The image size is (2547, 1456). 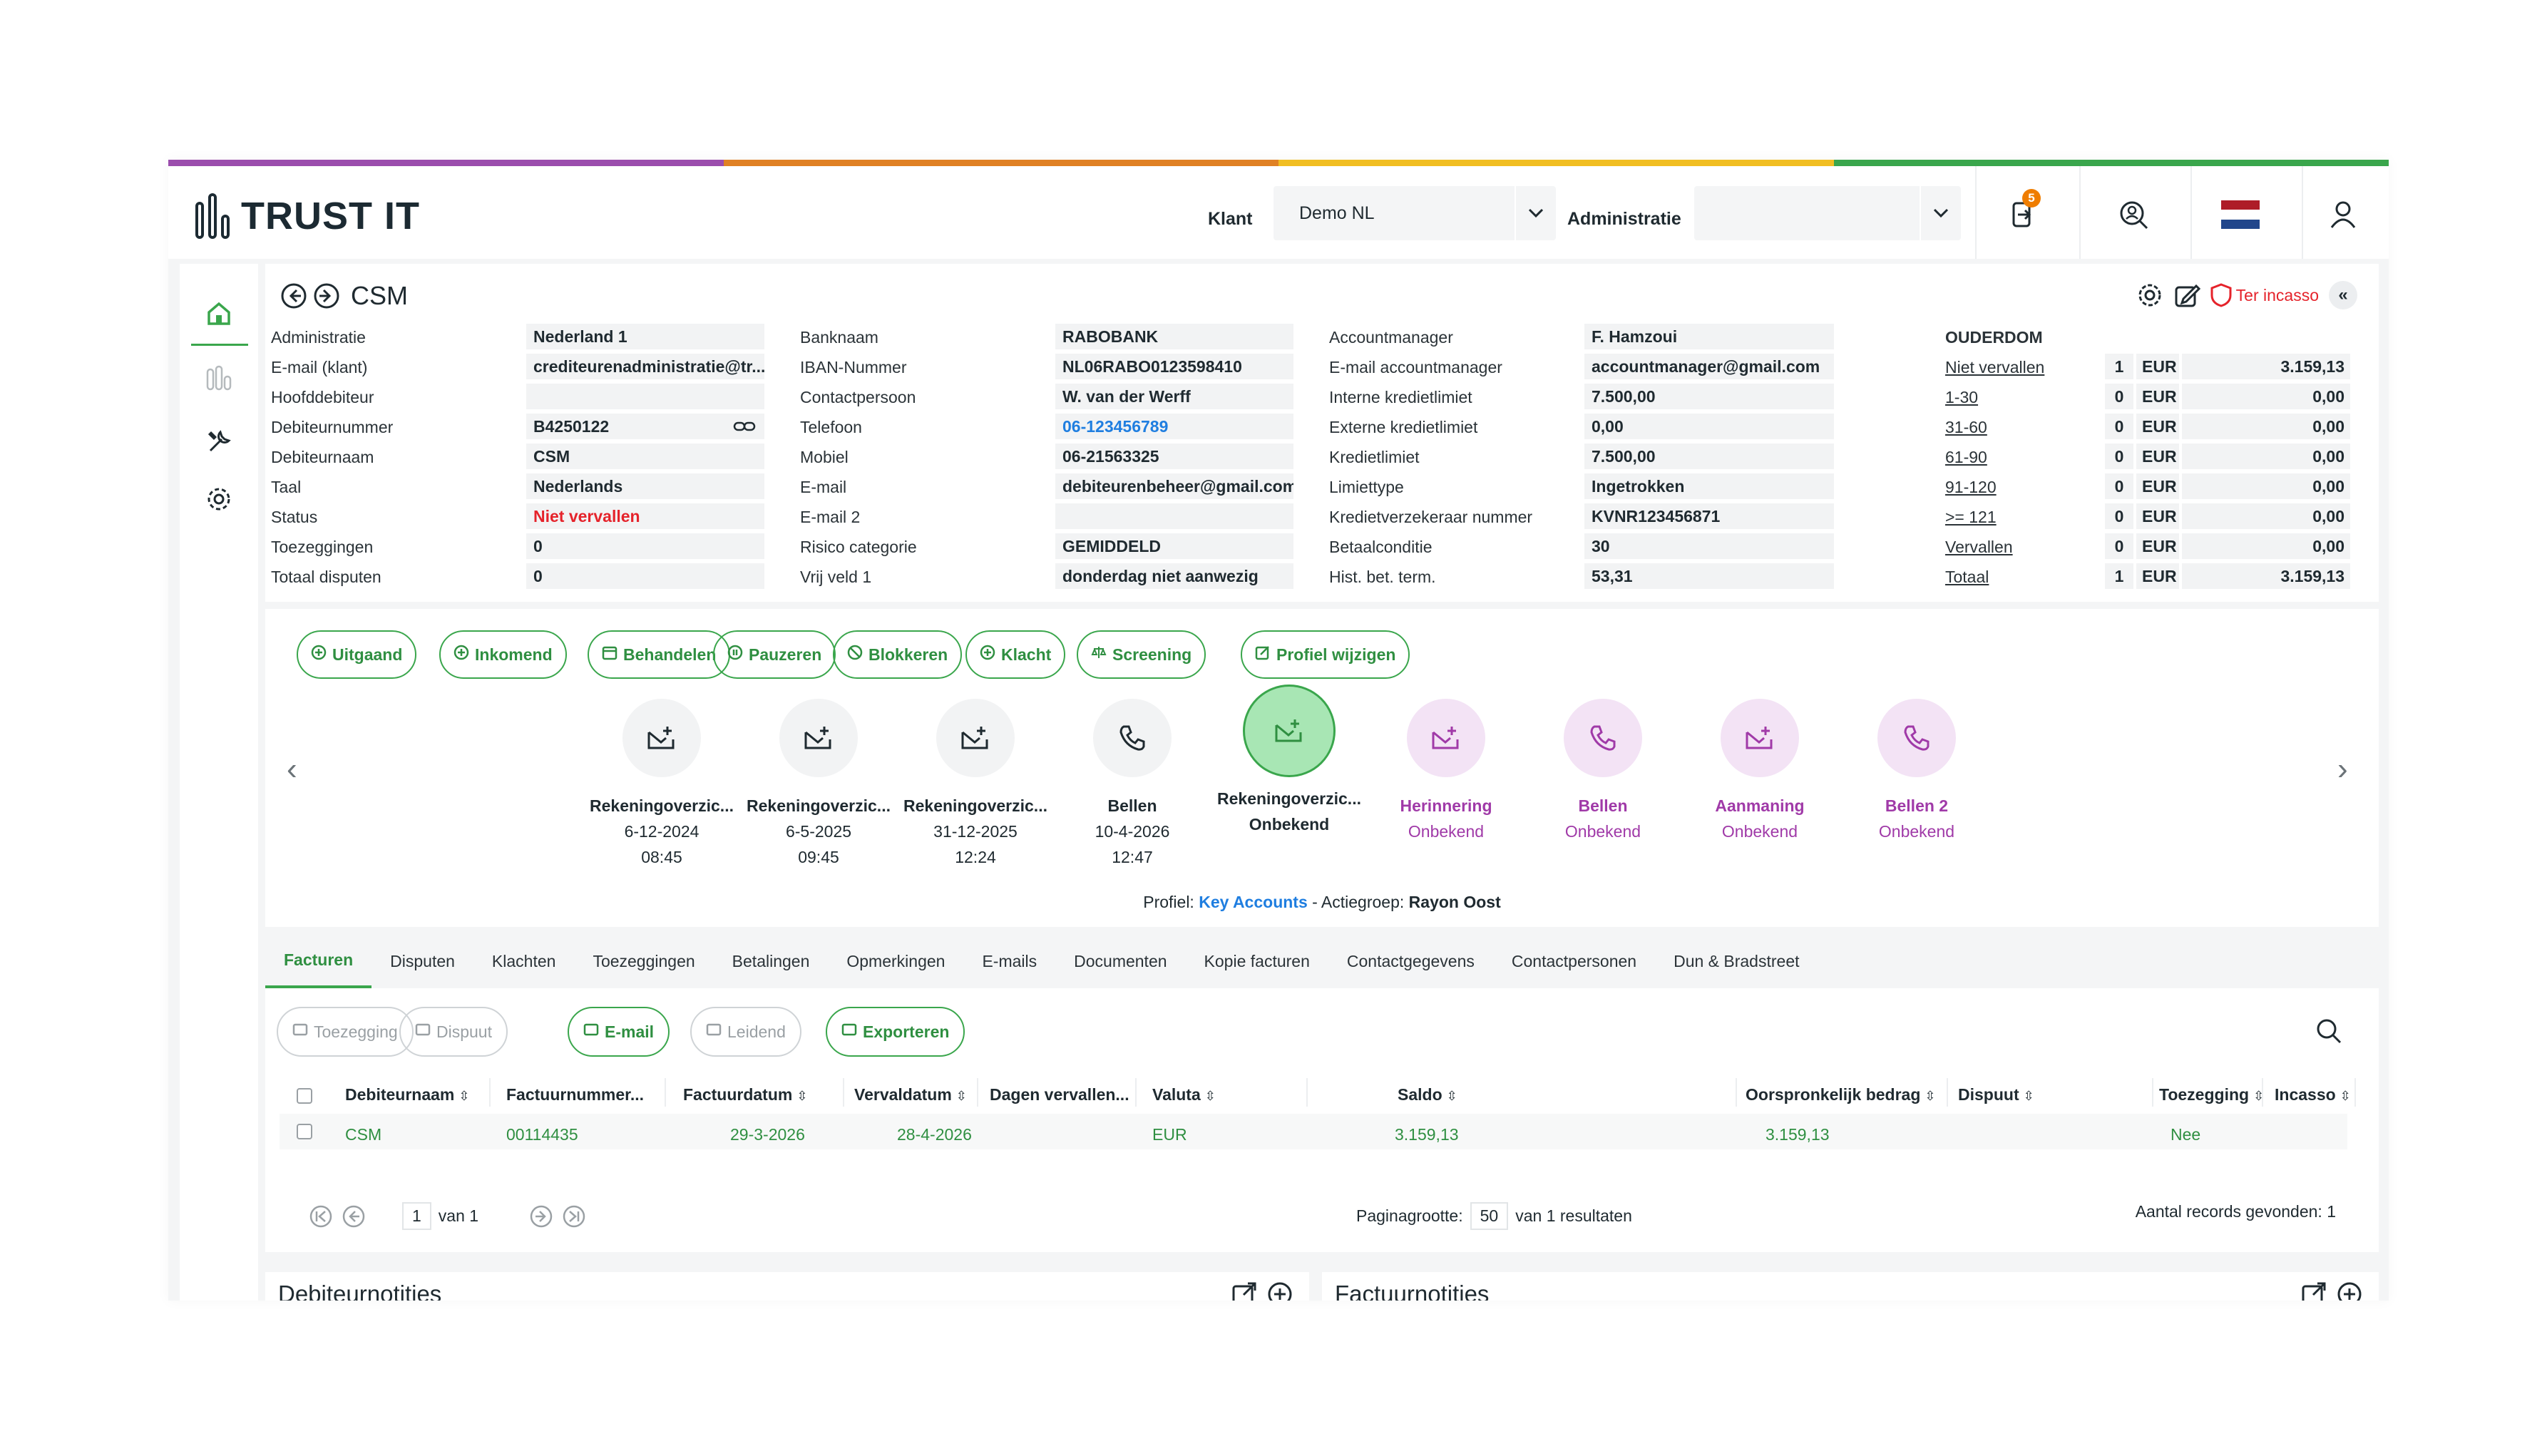 I want to click on column-header: Oorspronkelijk bedrag ⇳, so click(x=1841, y=1094).